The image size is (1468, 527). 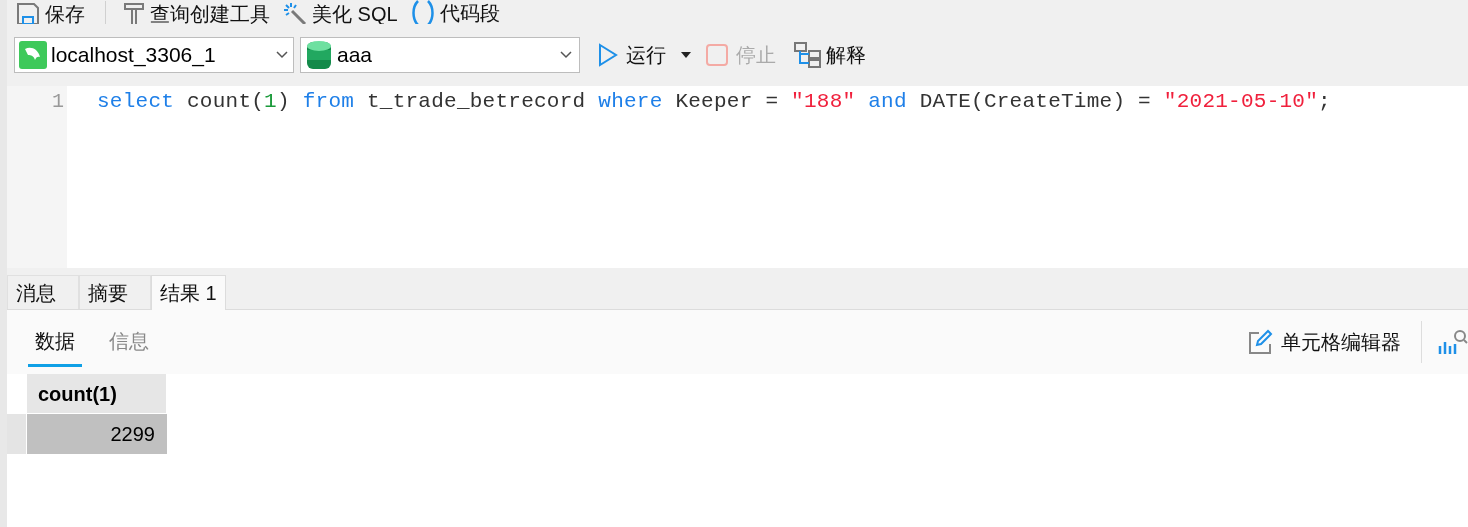 I want to click on stop-icon, so click(x=717, y=55).